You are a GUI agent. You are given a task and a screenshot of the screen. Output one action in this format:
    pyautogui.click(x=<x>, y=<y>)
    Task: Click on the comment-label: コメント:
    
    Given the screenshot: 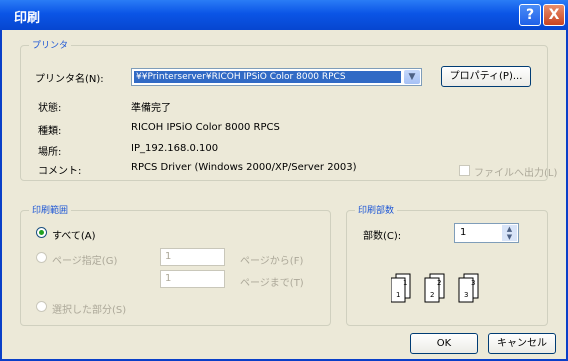 What is the action you would take?
    pyautogui.click(x=60, y=171)
    